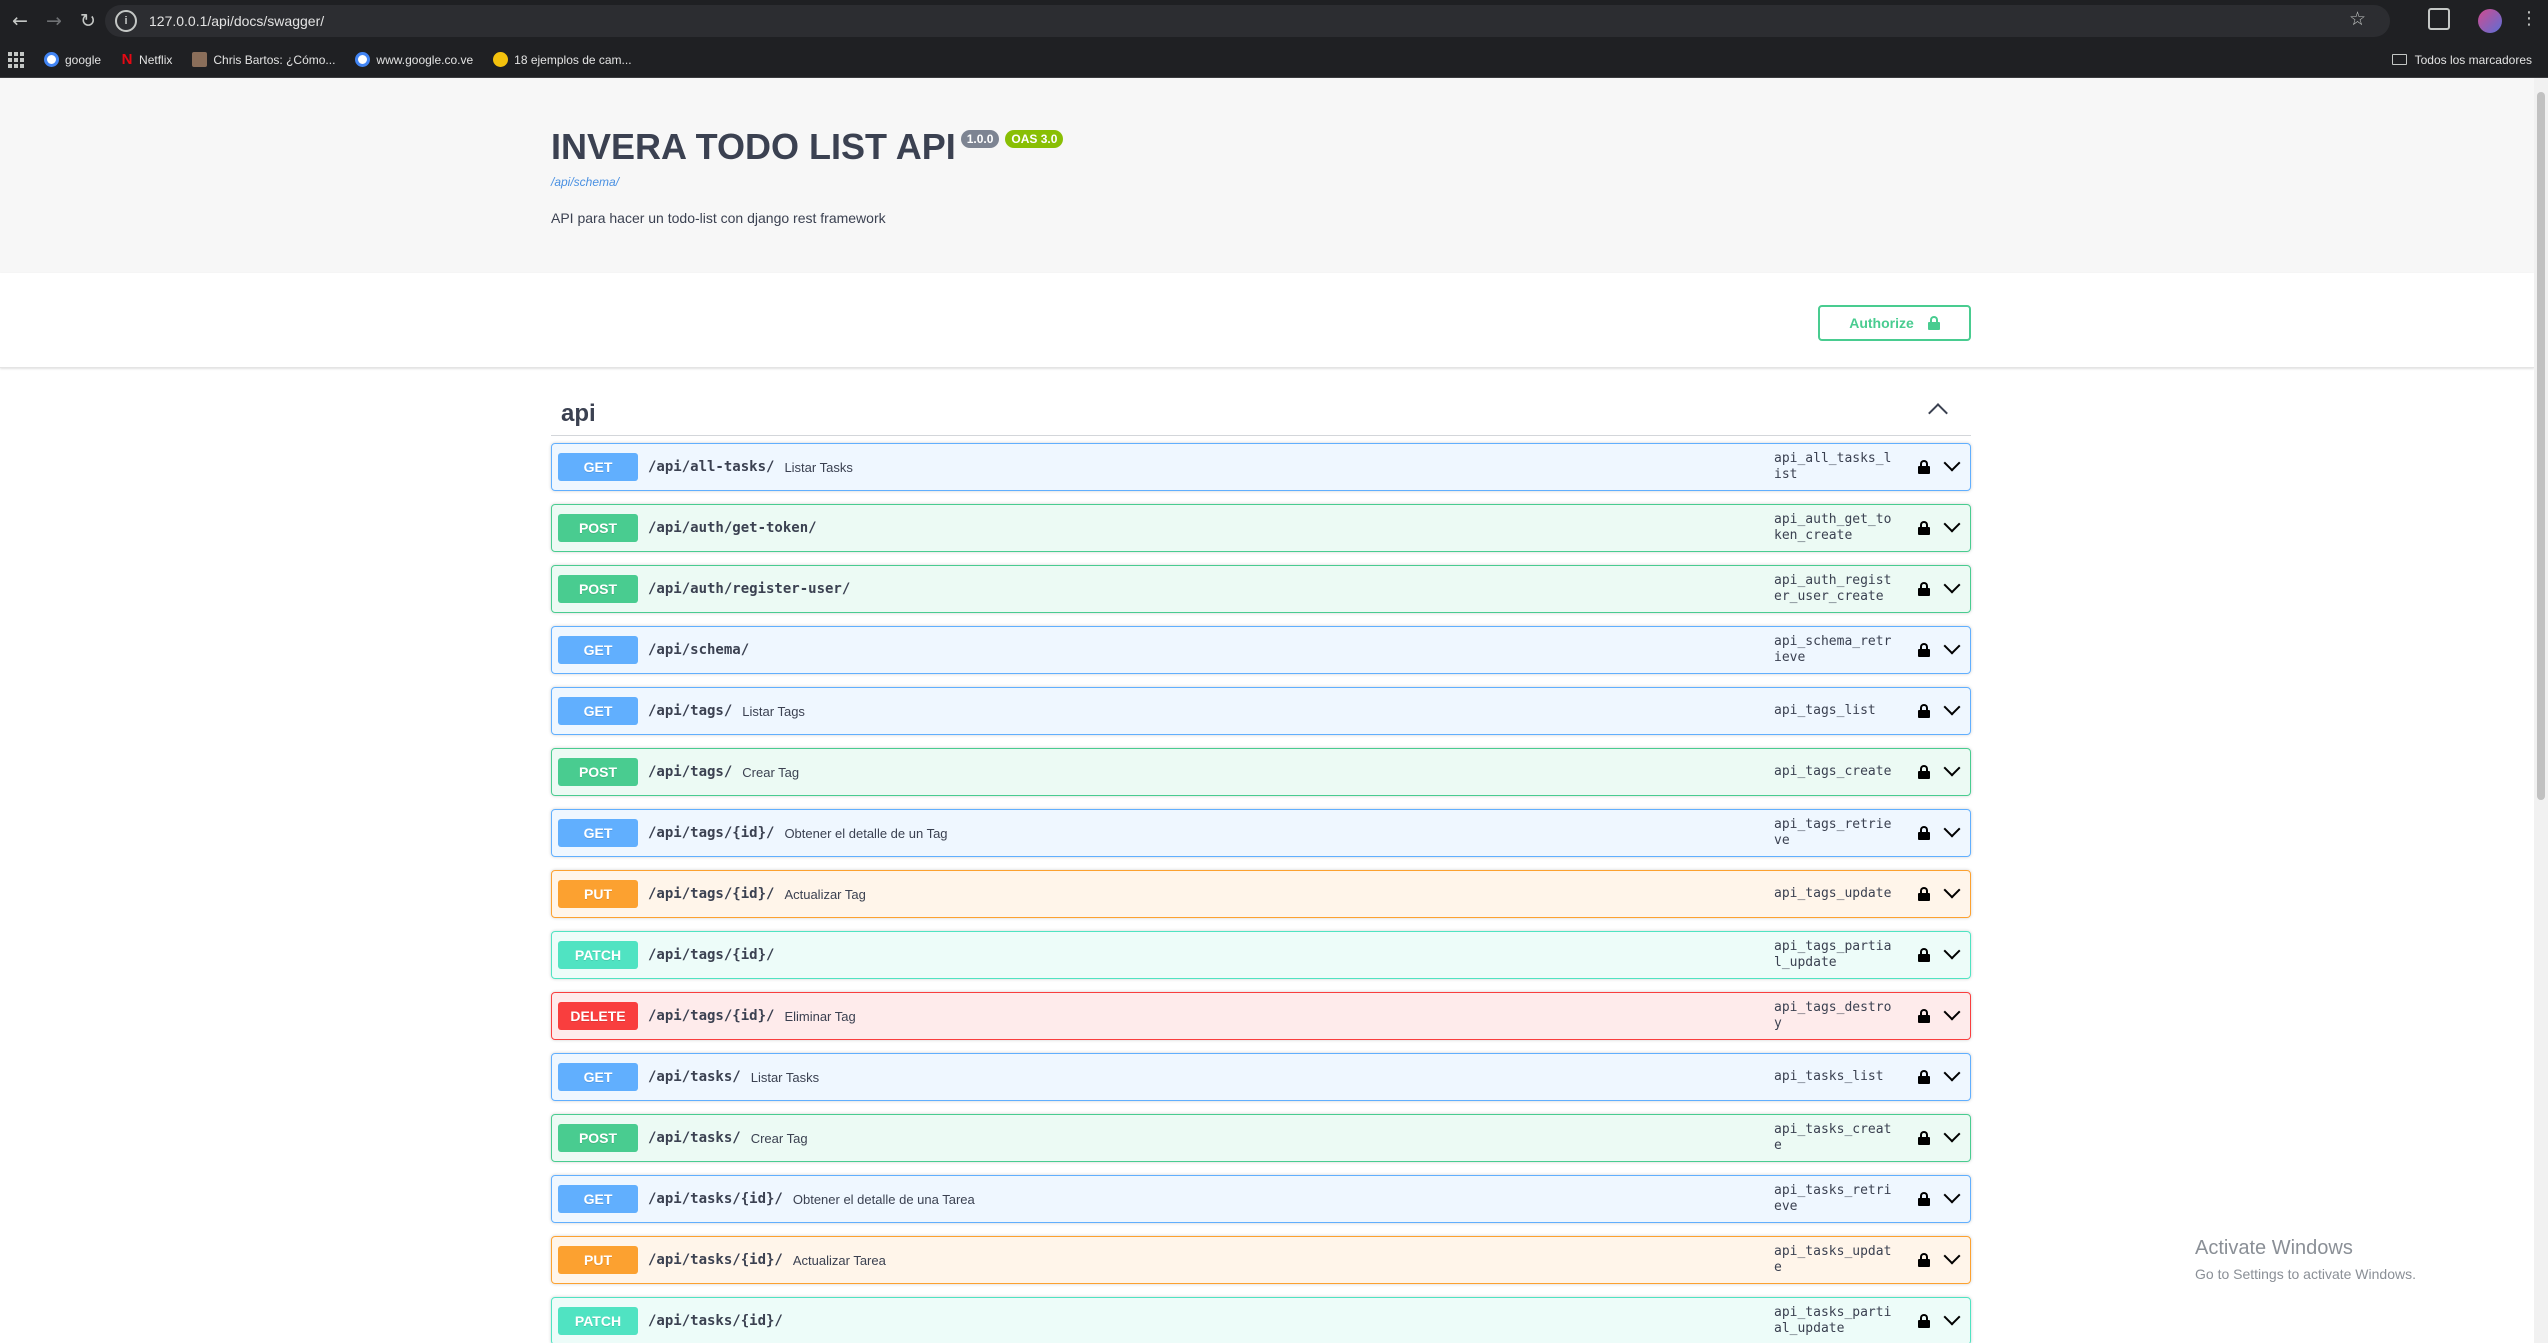 This screenshot has width=2548, height=1343. What do you see at coordinates (866, 833) in the screenshot?
I see `operation-summary: Obtener el detalle de un Tag` at bounding box center [866, 833].